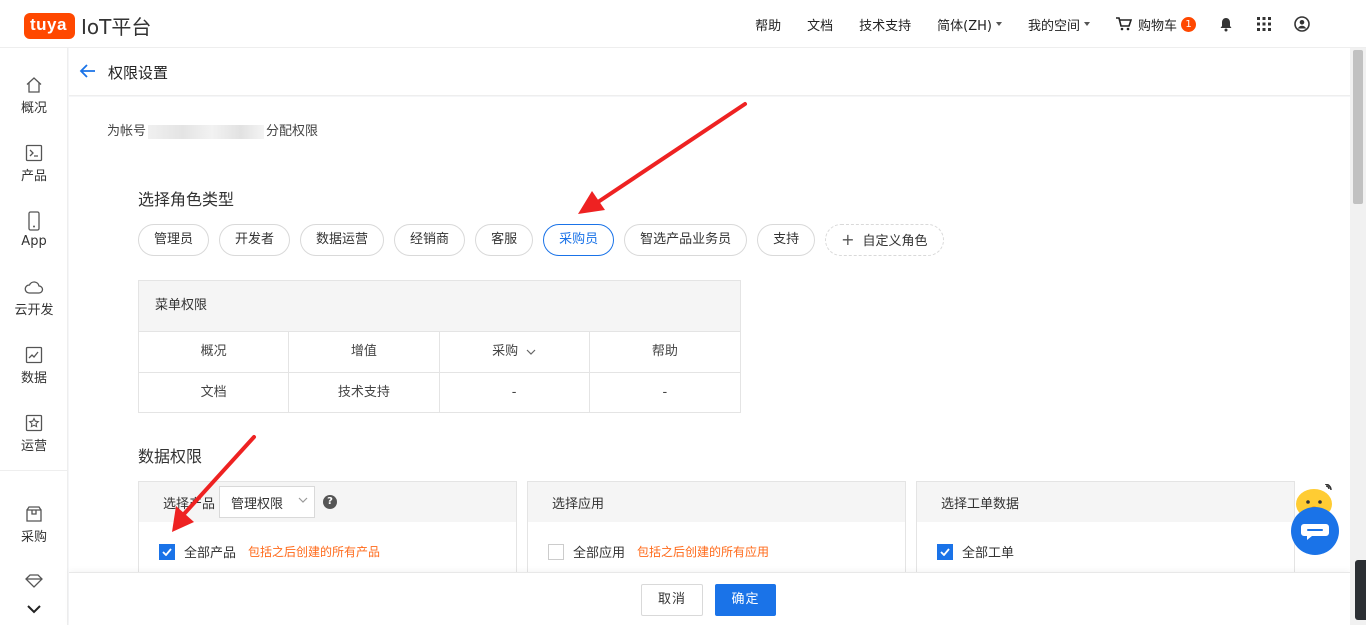  Describe the element at coordinates (683, 24) in the screenshot. I see `top-bar: tuya IoT平台 帮助 文档 技术支持 简体(ZH) 我的空间 购物车 1` at that location.